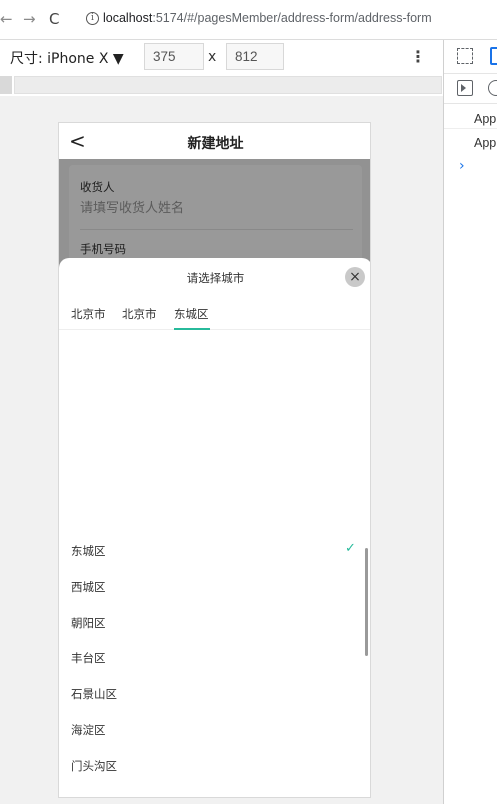  Describe the element at coordinates (139, 314) in the screenshot. I see `tab-city: 北京市` at that location.